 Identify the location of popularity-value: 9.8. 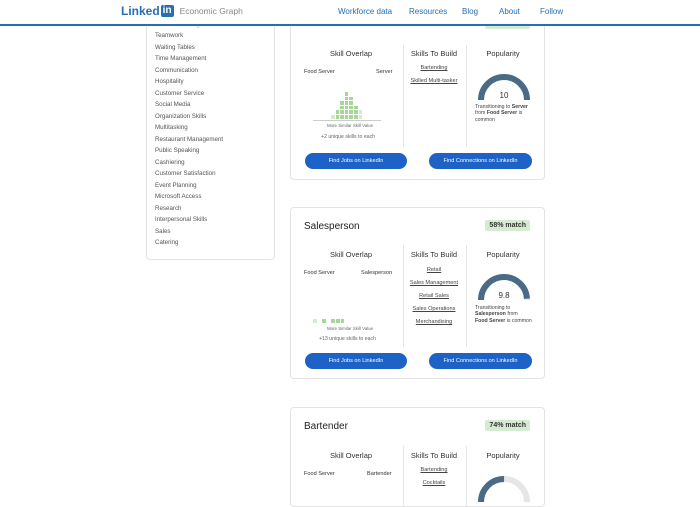
(504, 295).